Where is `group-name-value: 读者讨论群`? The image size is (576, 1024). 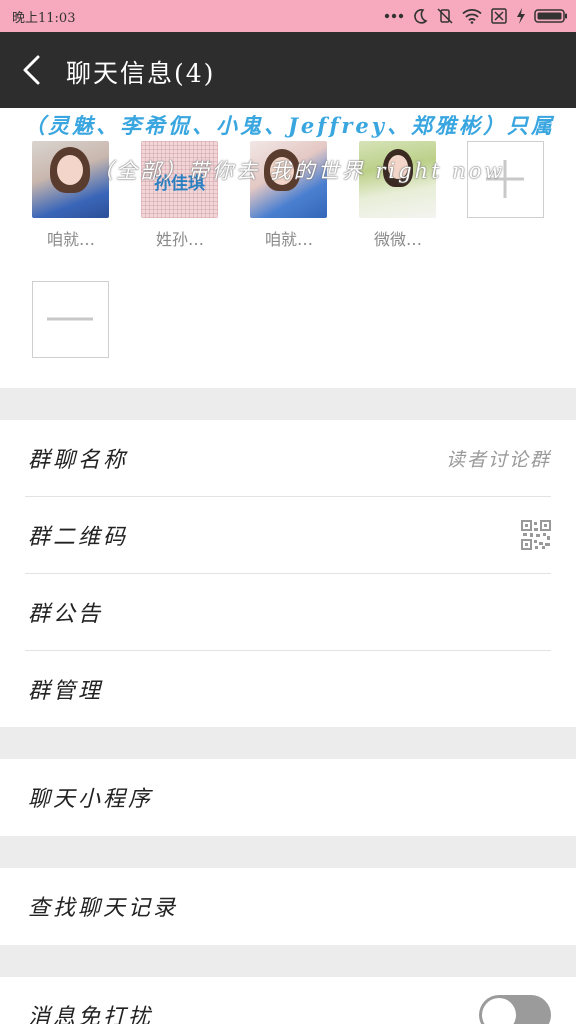
group-name-value: 读者讨论群 is located at coordinates (498, 460).